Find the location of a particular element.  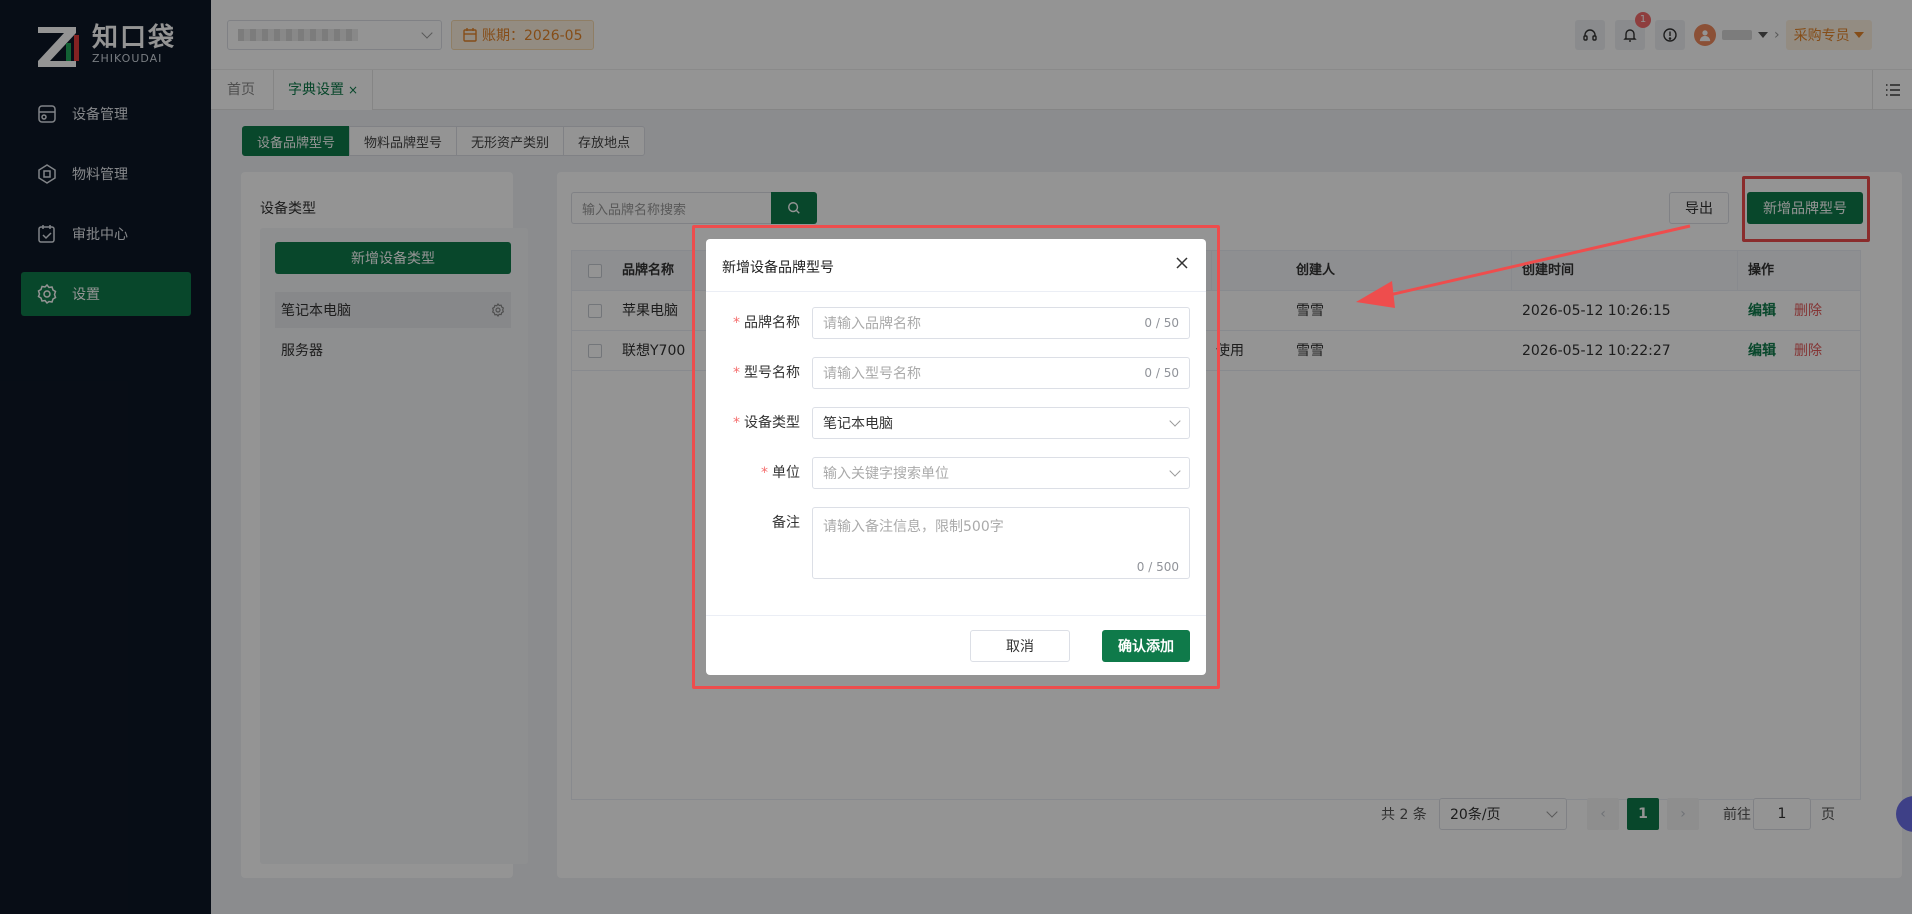

unit-row: * 单位 输入关键字搜索单位 is located at coordinates (956, 473).